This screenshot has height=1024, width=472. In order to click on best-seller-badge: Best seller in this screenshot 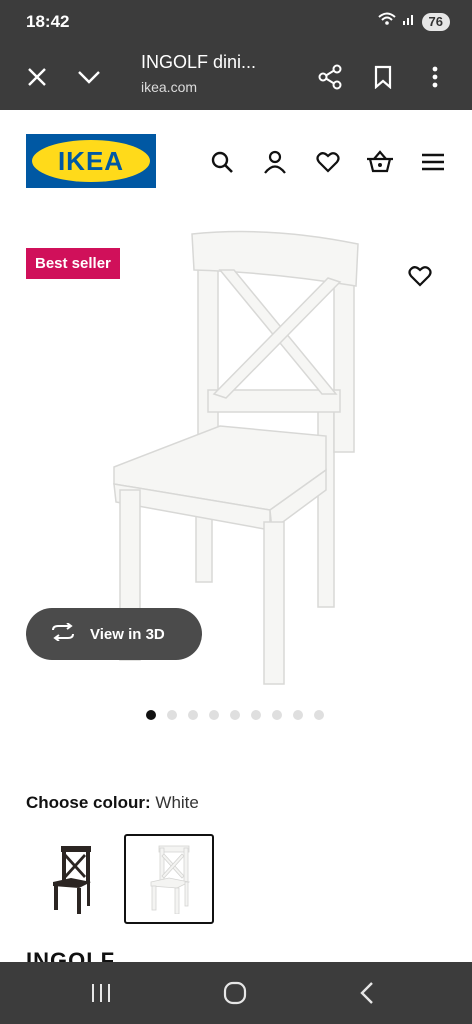, I will do `click(73, 263)`.